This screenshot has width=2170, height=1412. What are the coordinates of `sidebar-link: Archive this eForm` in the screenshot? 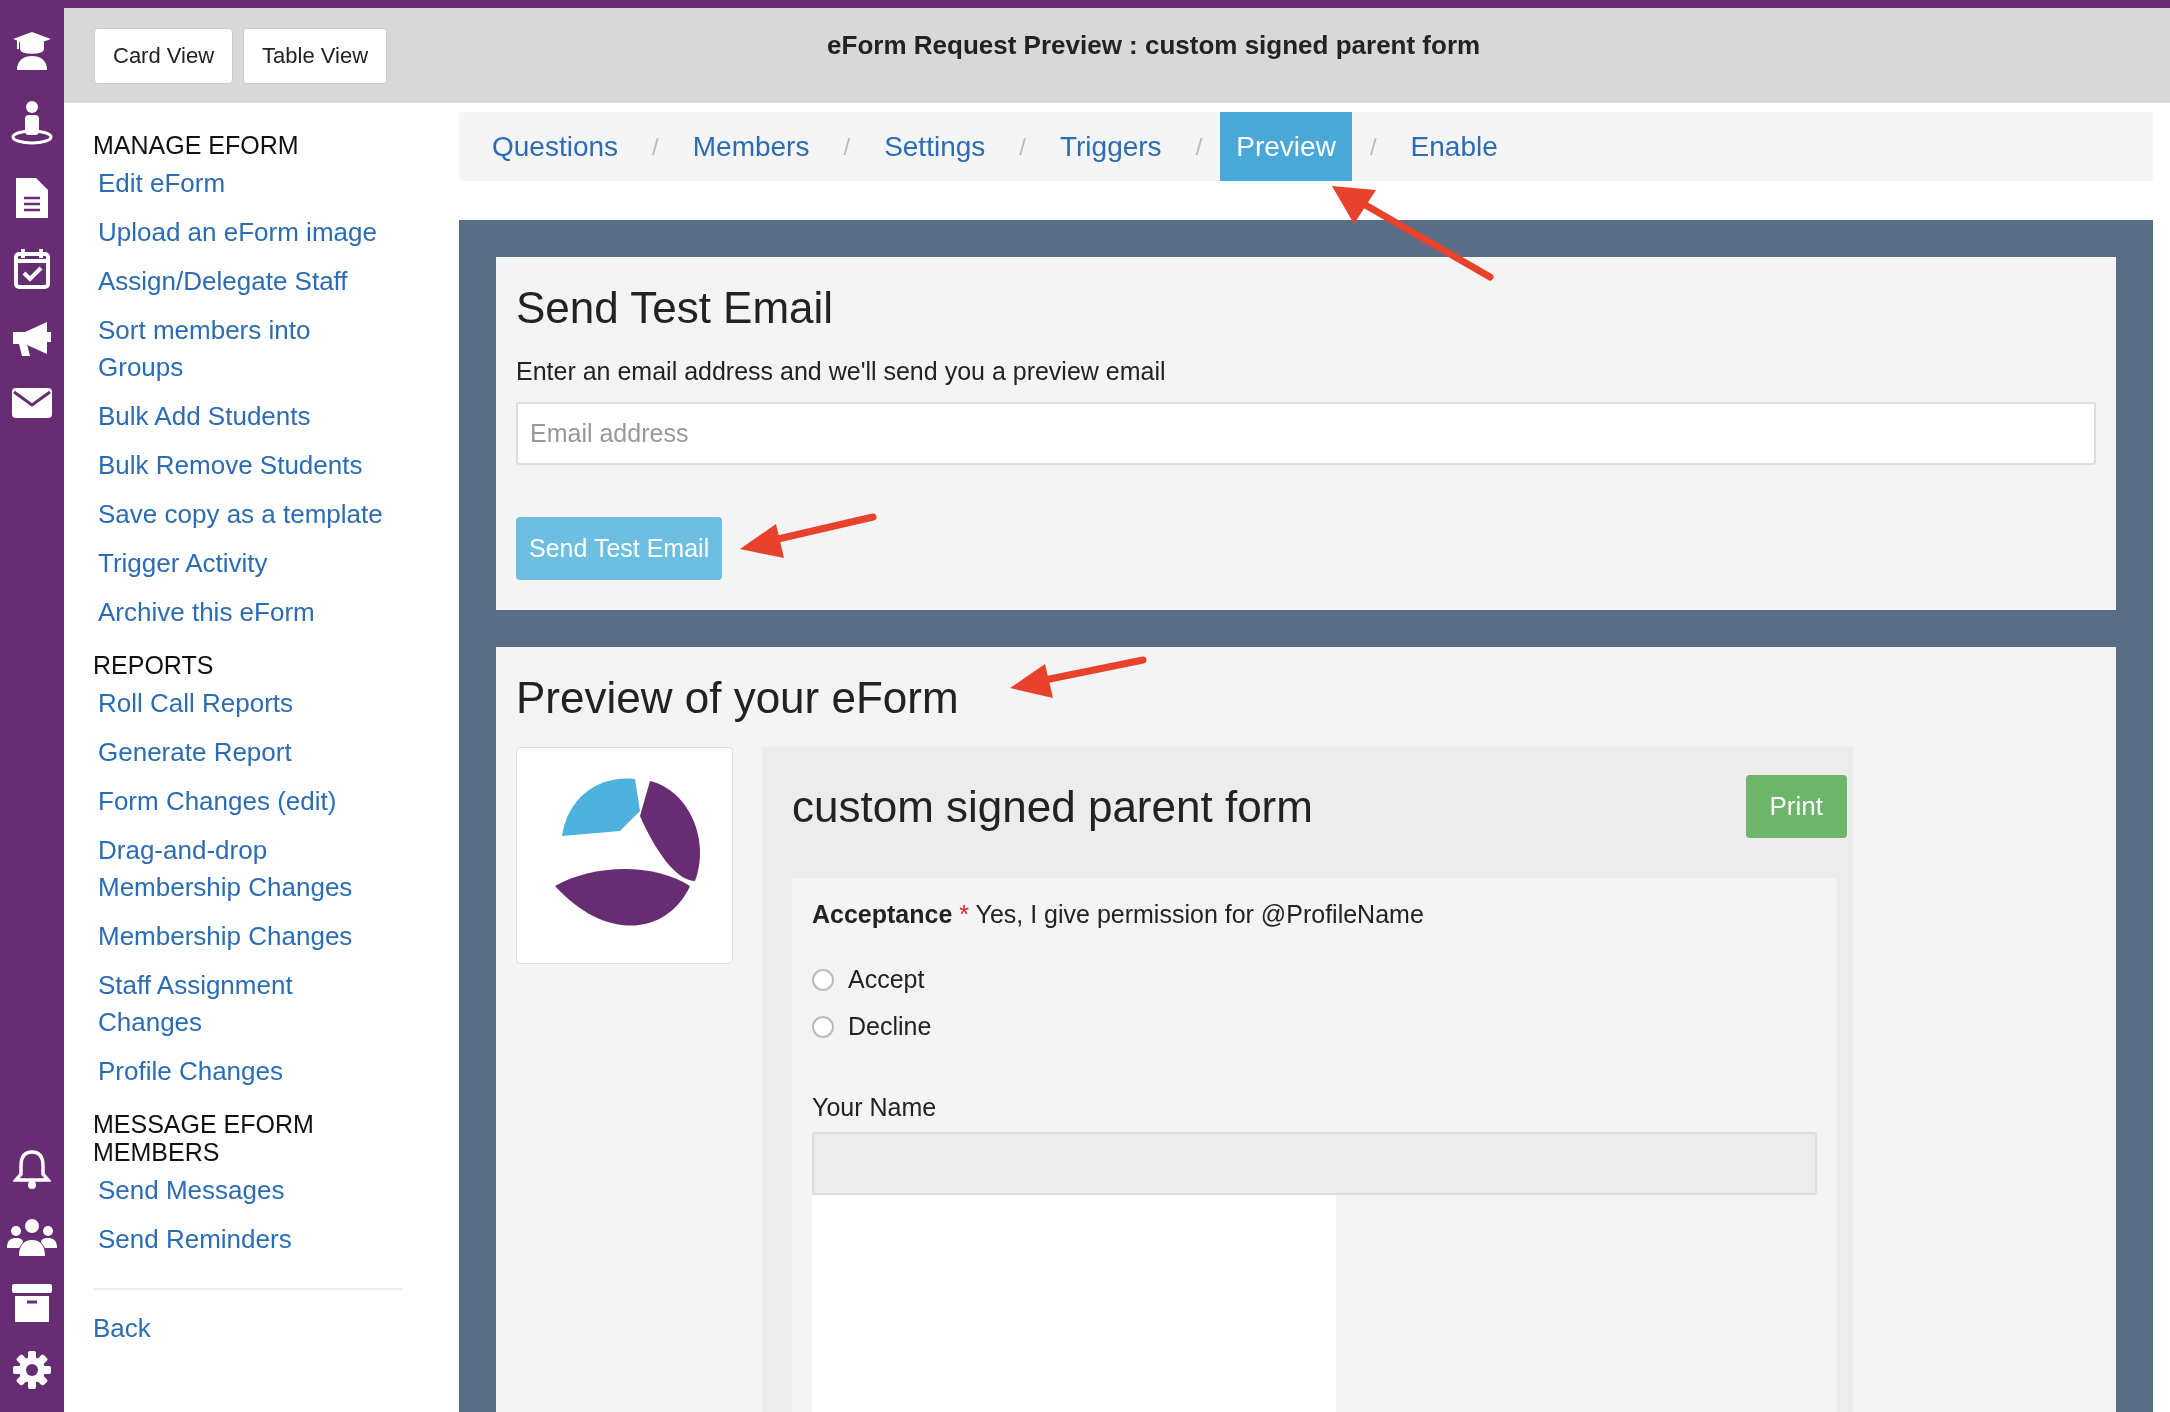 It's located at (248, 612).